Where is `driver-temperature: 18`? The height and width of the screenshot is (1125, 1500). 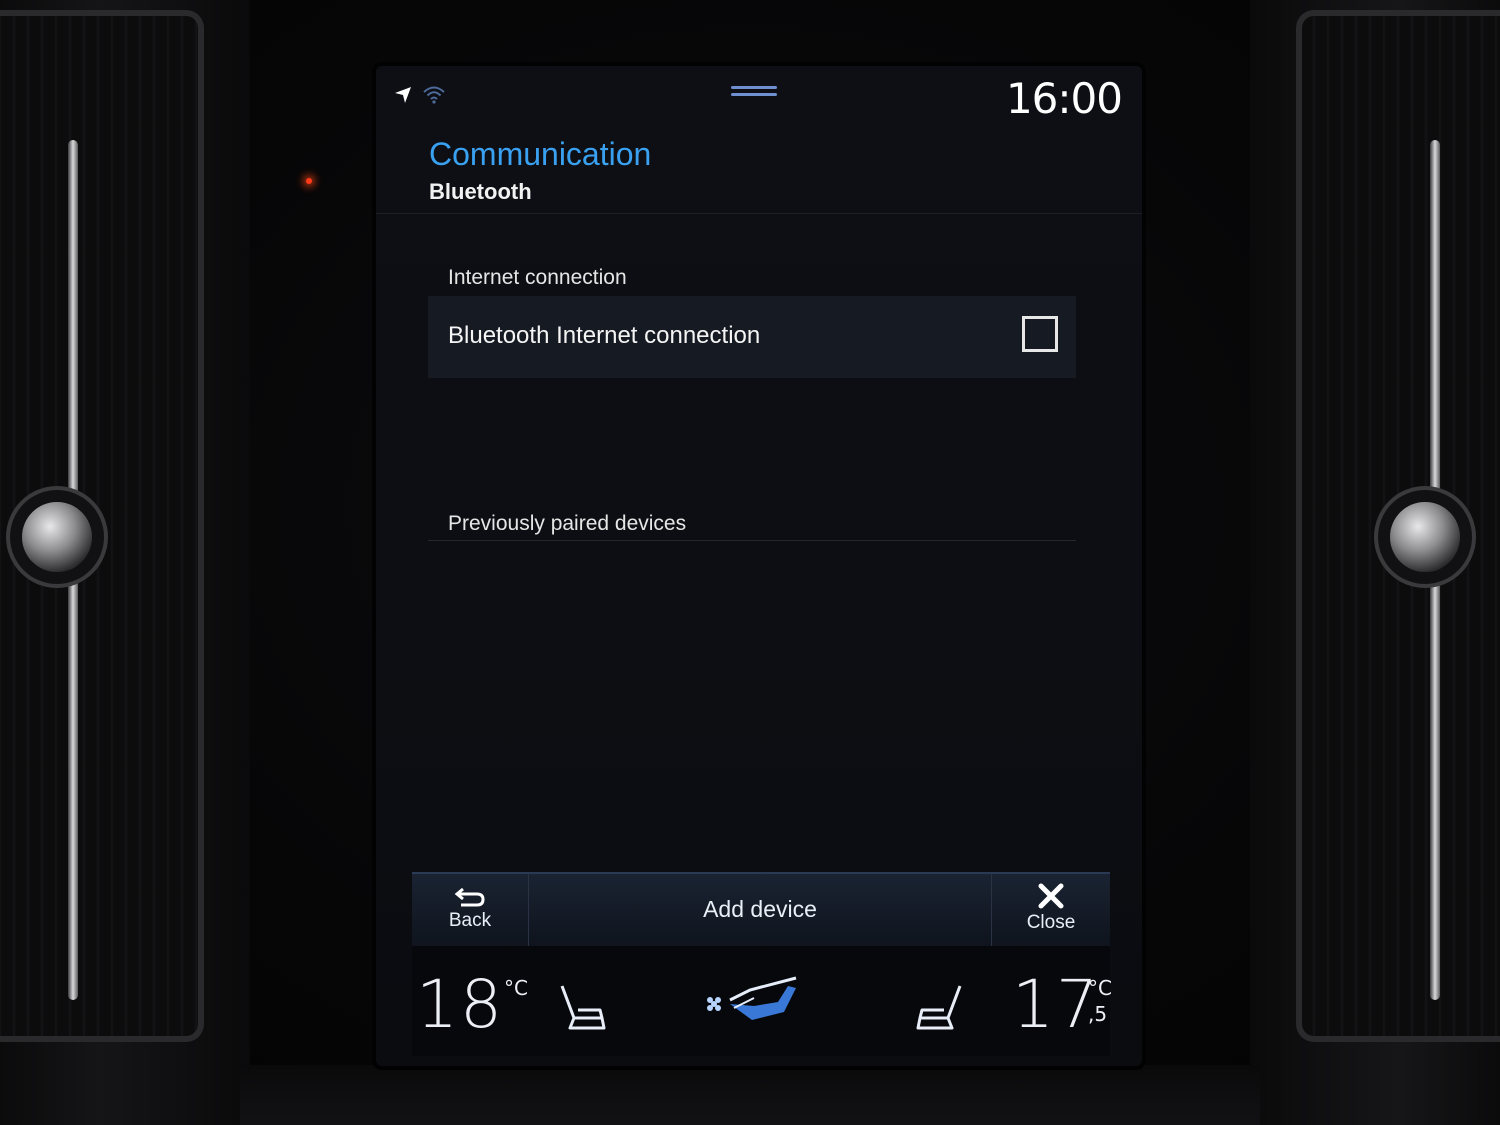 driver-temperature: 18 is located at coordinates (460, 1004).